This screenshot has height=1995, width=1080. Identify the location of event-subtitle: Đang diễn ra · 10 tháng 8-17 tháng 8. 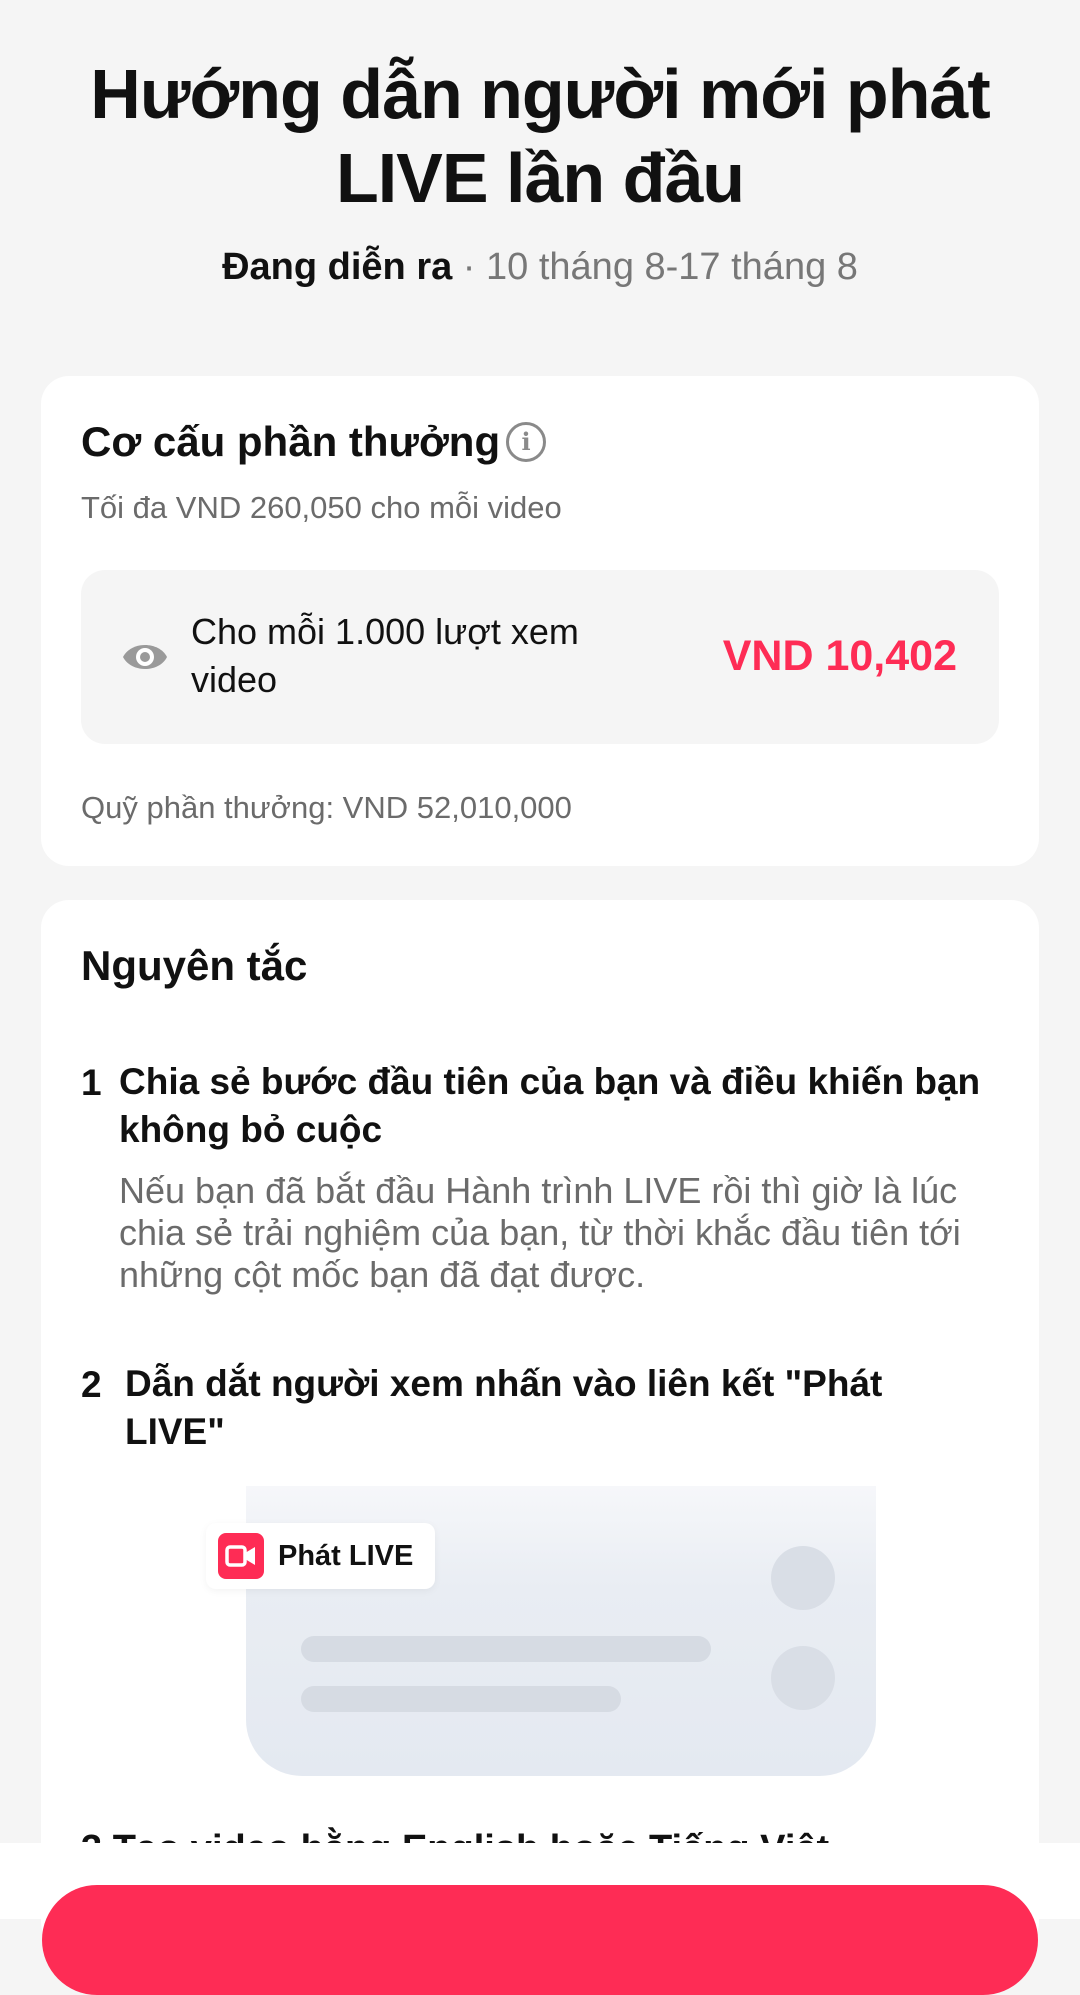
(540, 267).